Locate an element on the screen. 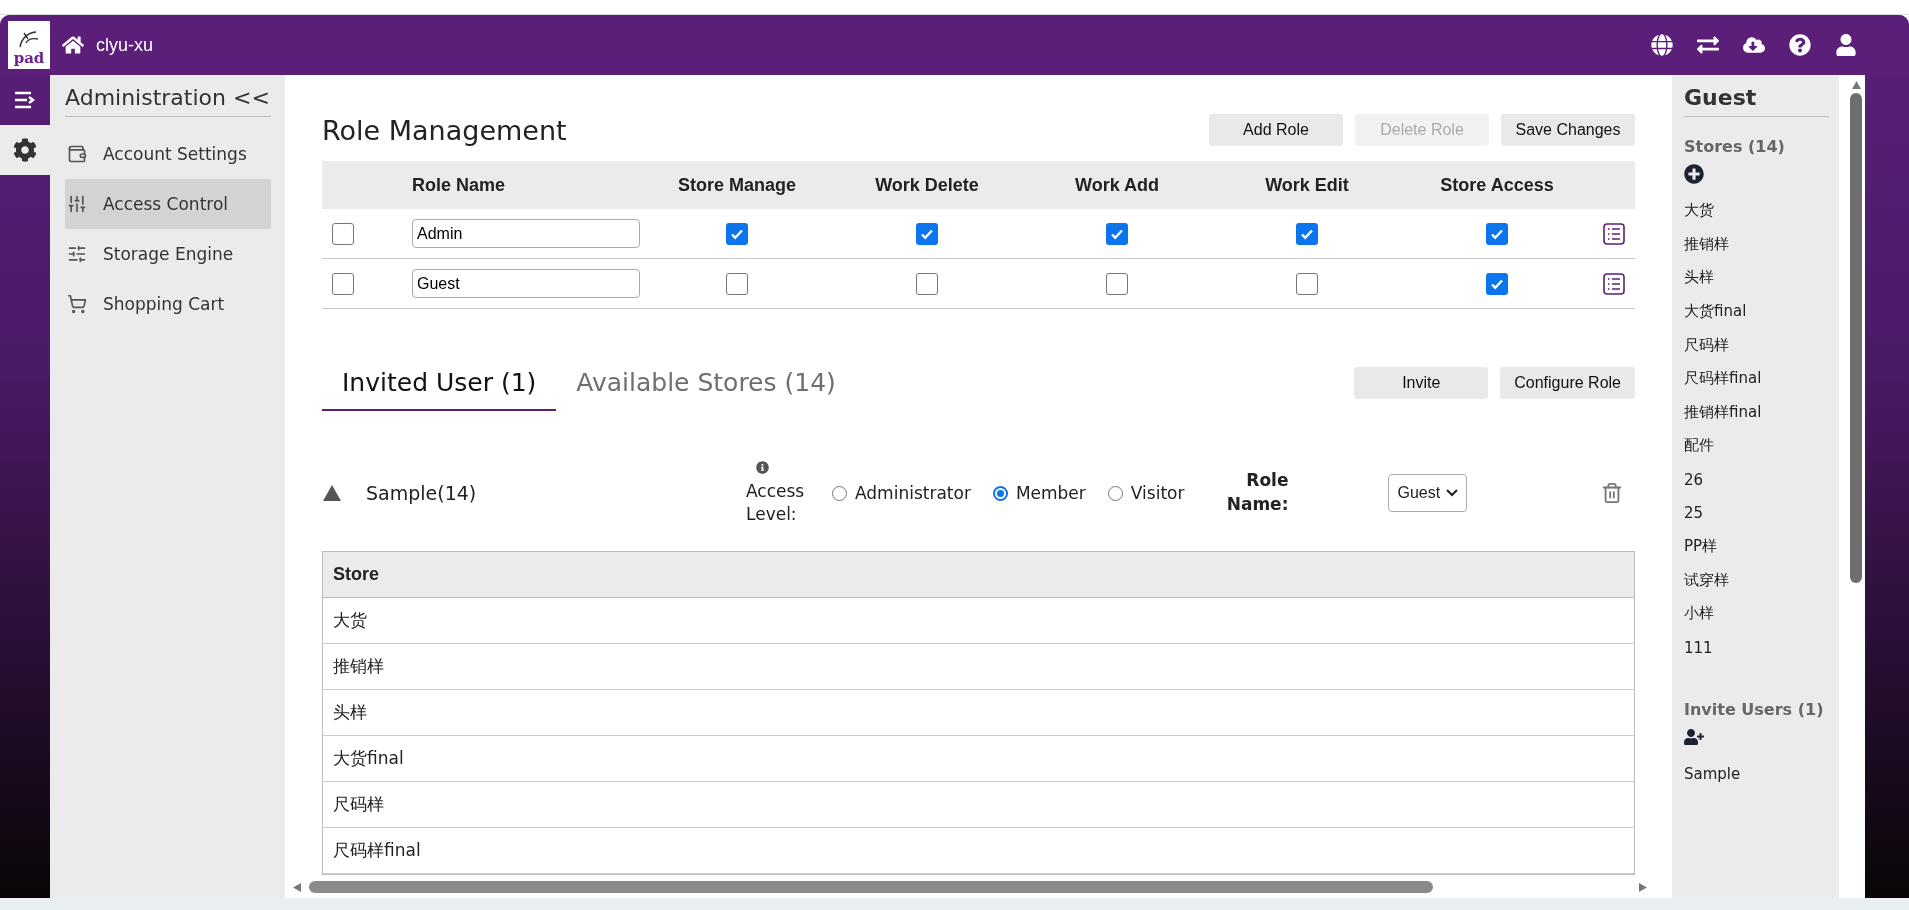  cloud-download-icon is located at coordinates (1754, 45).